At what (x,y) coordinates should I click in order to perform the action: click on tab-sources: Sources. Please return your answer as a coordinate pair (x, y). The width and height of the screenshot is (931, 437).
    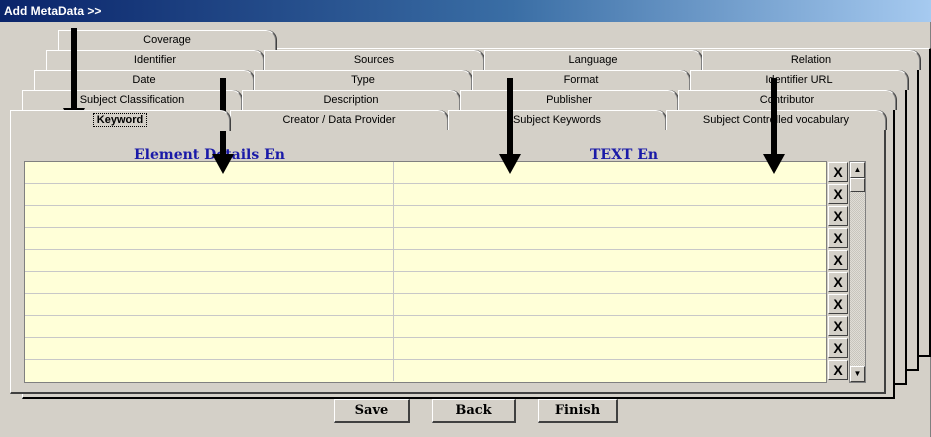
    Looking at the image, I should click on (374, 60).